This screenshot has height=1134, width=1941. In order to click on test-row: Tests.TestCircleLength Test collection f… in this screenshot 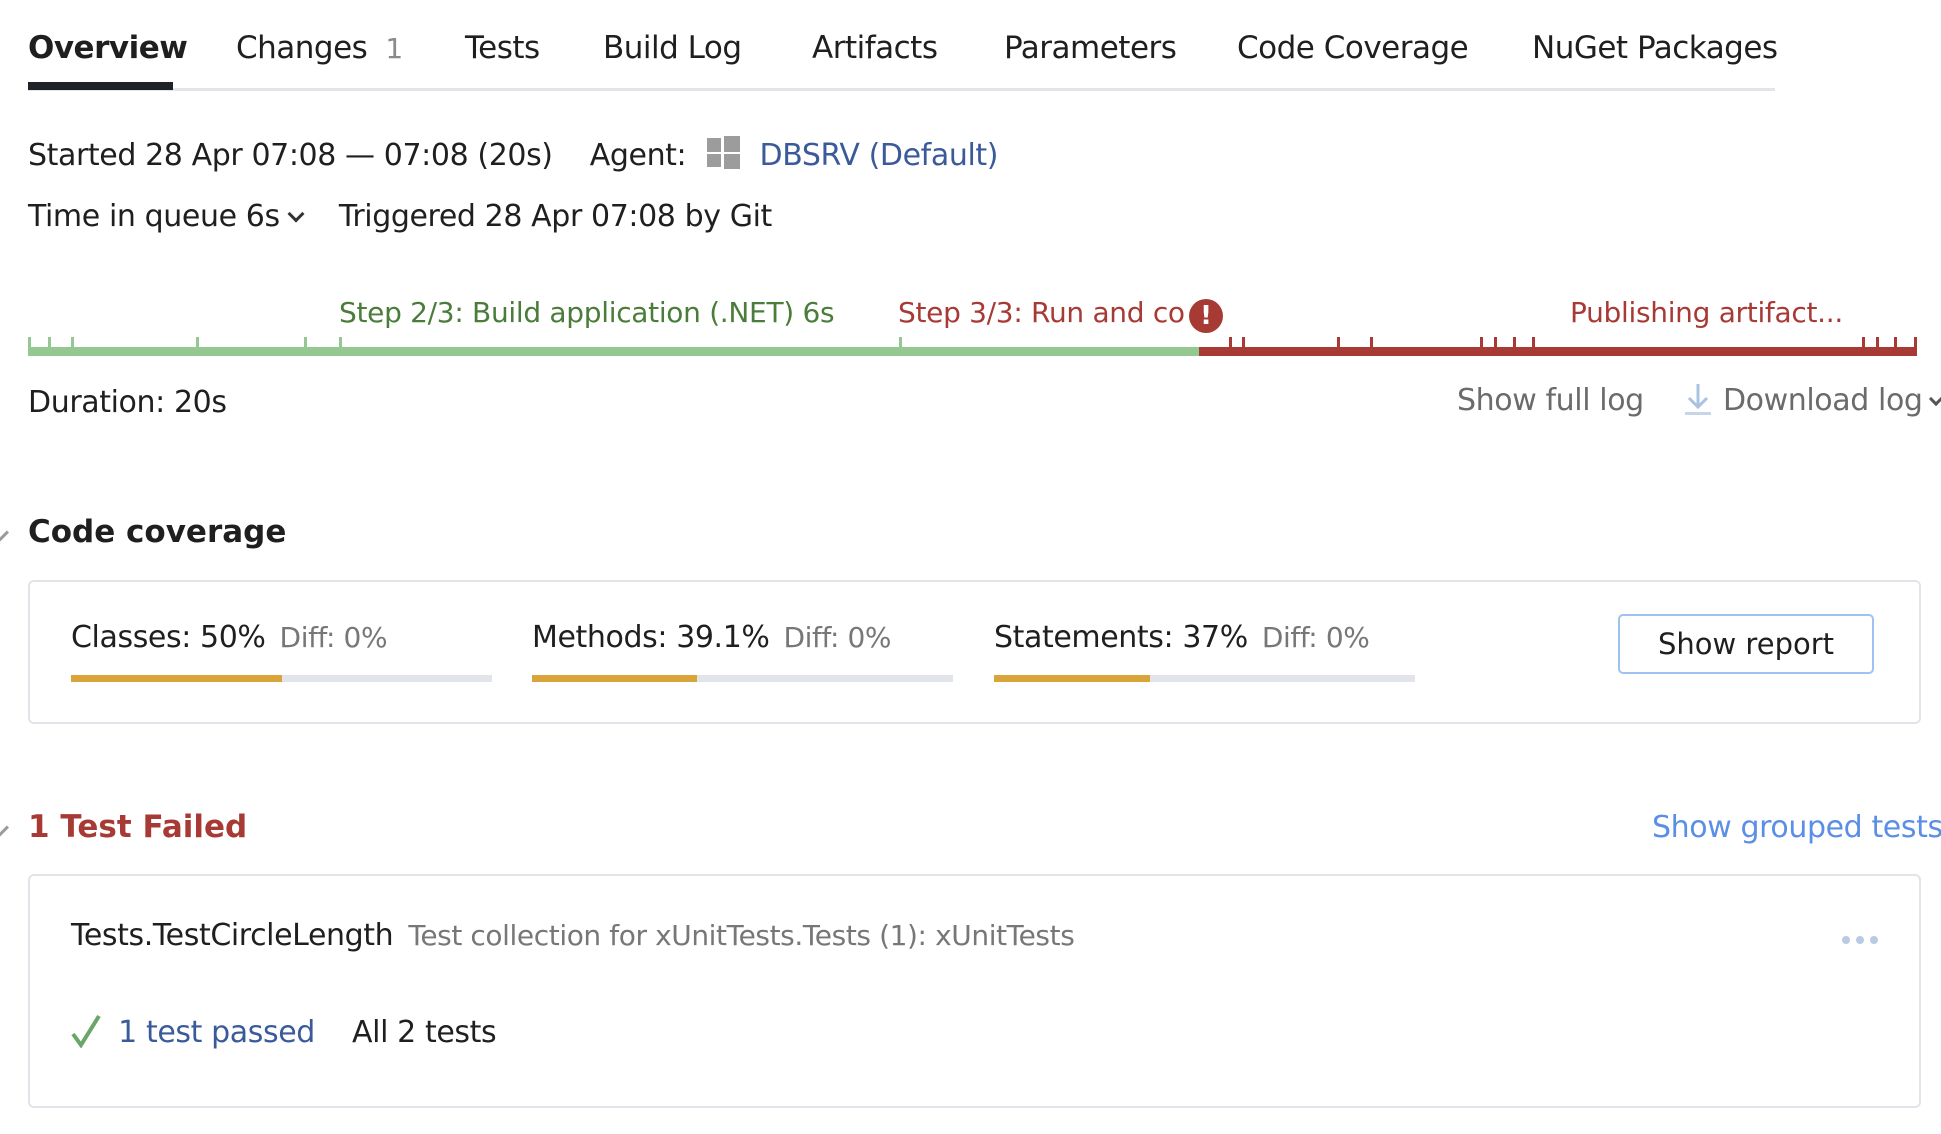, I will do `click(573, 935)`.